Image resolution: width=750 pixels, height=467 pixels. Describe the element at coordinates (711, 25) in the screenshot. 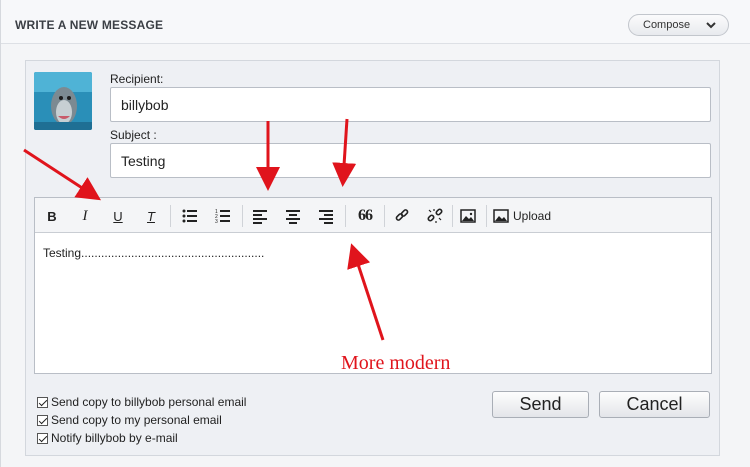

I see `chevron-down-icon` at that location.